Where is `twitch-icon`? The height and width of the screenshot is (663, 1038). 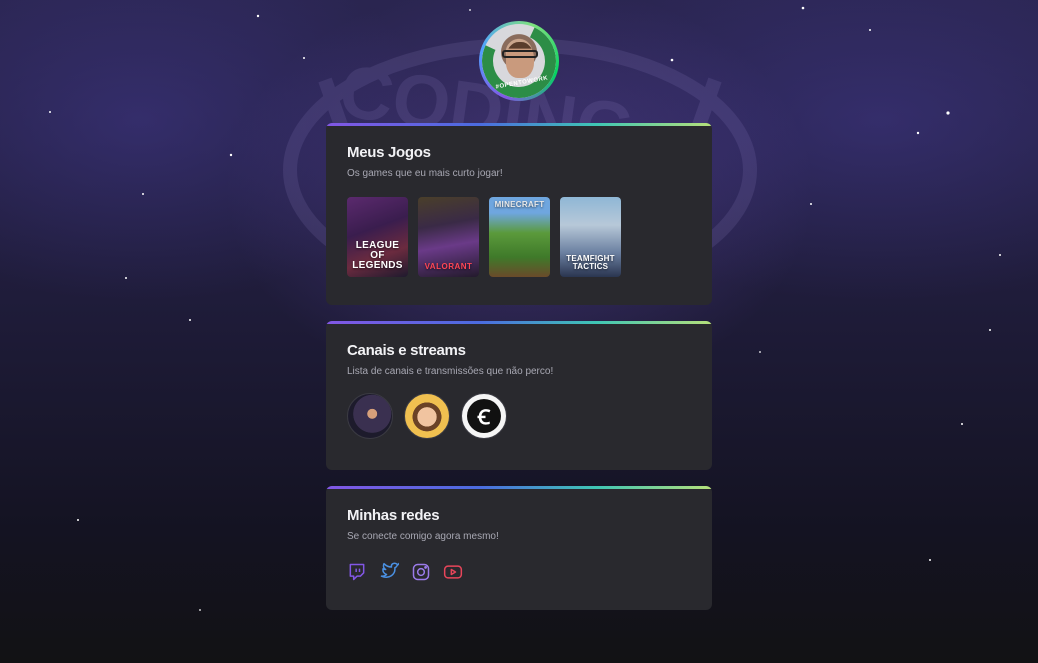
twitch-icon is located at coordinates (357, 572).